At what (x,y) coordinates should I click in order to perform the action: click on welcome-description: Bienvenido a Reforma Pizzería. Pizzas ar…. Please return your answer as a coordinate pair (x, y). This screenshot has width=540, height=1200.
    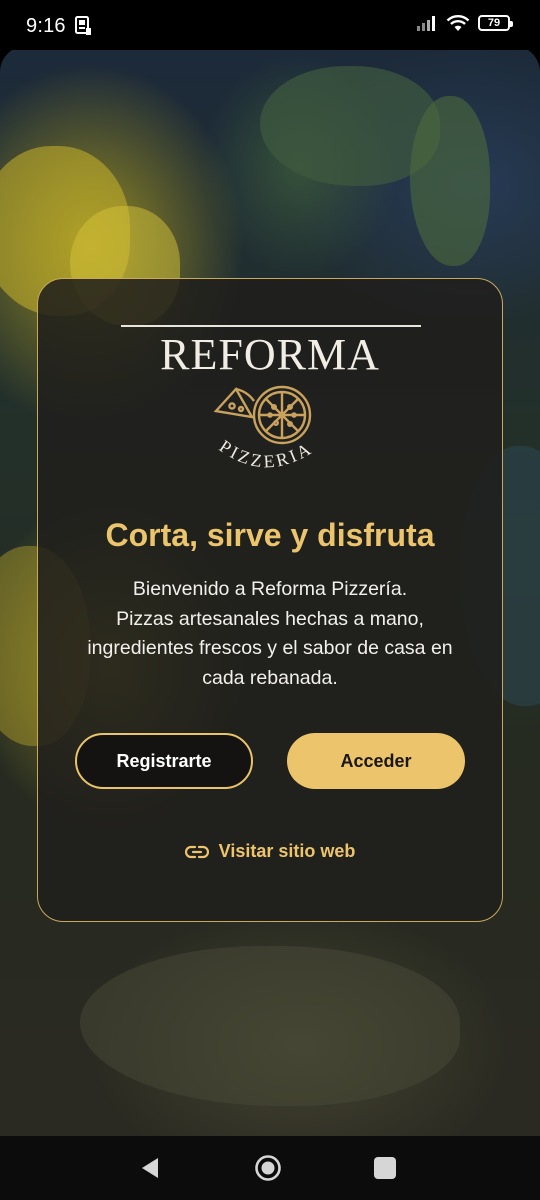
    Looking at the image, I should click on (270, 634).